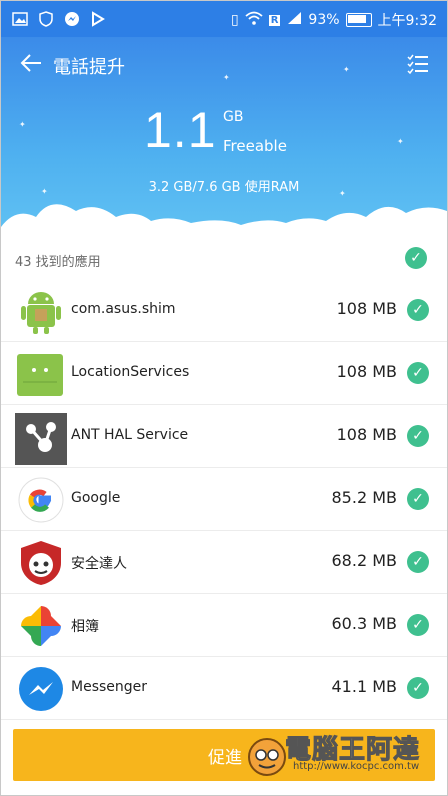  What do you see at coordinates (364, 686) in the screenshot?
I see `app-size: 41.1 MB` at bounding box center [364, 686].